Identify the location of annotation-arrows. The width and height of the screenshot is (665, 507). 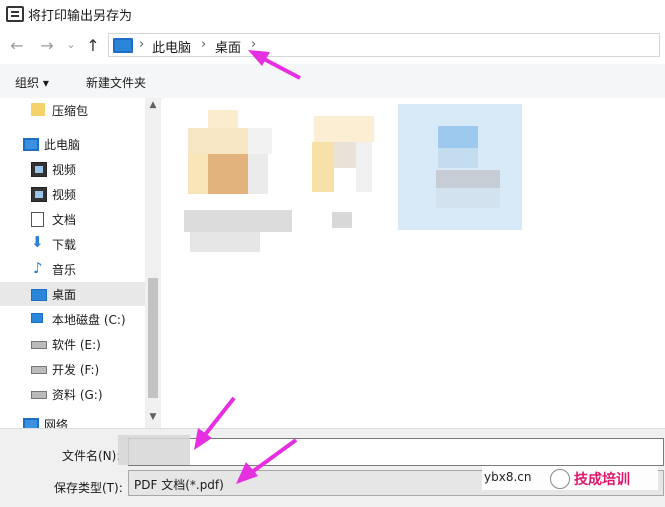
(247, 267).